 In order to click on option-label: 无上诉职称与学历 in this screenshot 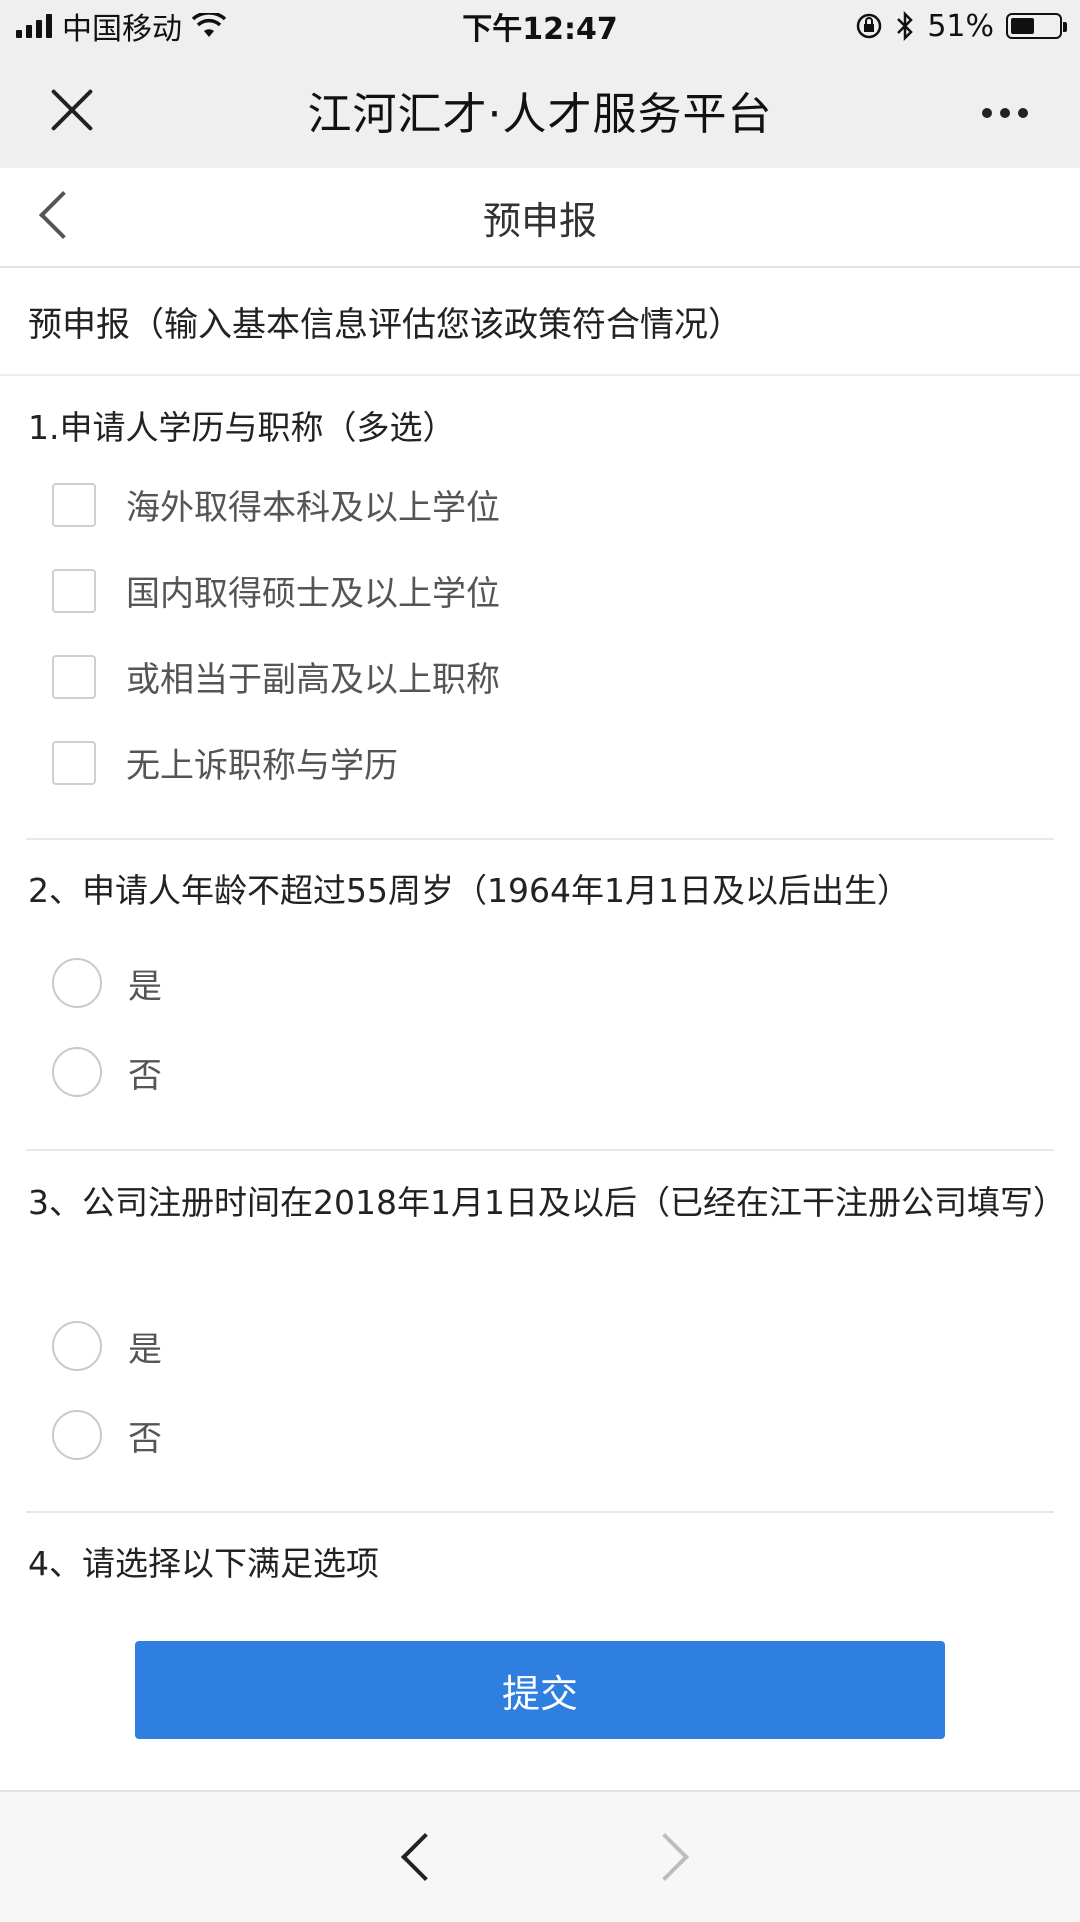, I will do `click(262, 766)`.